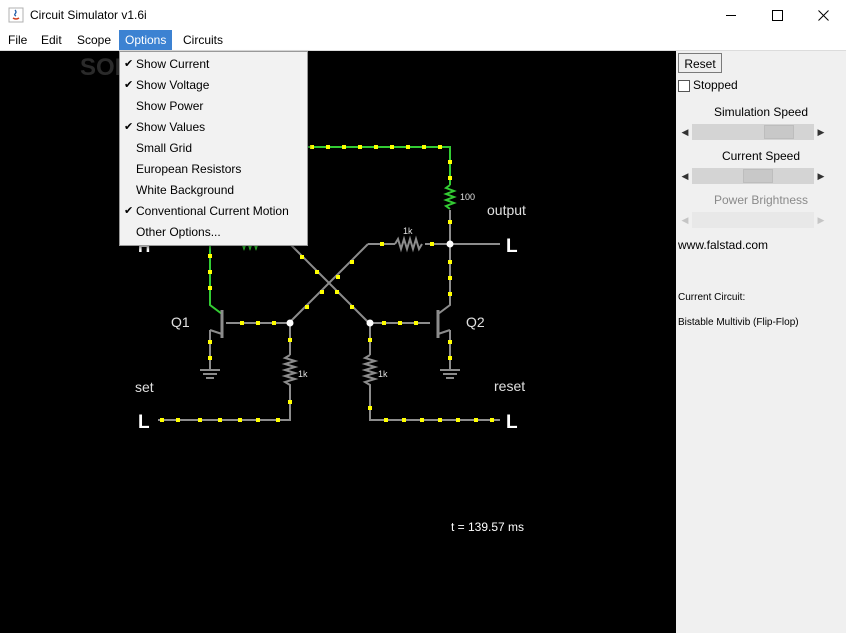 The width and height of the screenshot is (846, 633). Describe the element at coordinates (164, 148) in the screenshot. I see `options-menu-item-label: Small Grid` at that location.